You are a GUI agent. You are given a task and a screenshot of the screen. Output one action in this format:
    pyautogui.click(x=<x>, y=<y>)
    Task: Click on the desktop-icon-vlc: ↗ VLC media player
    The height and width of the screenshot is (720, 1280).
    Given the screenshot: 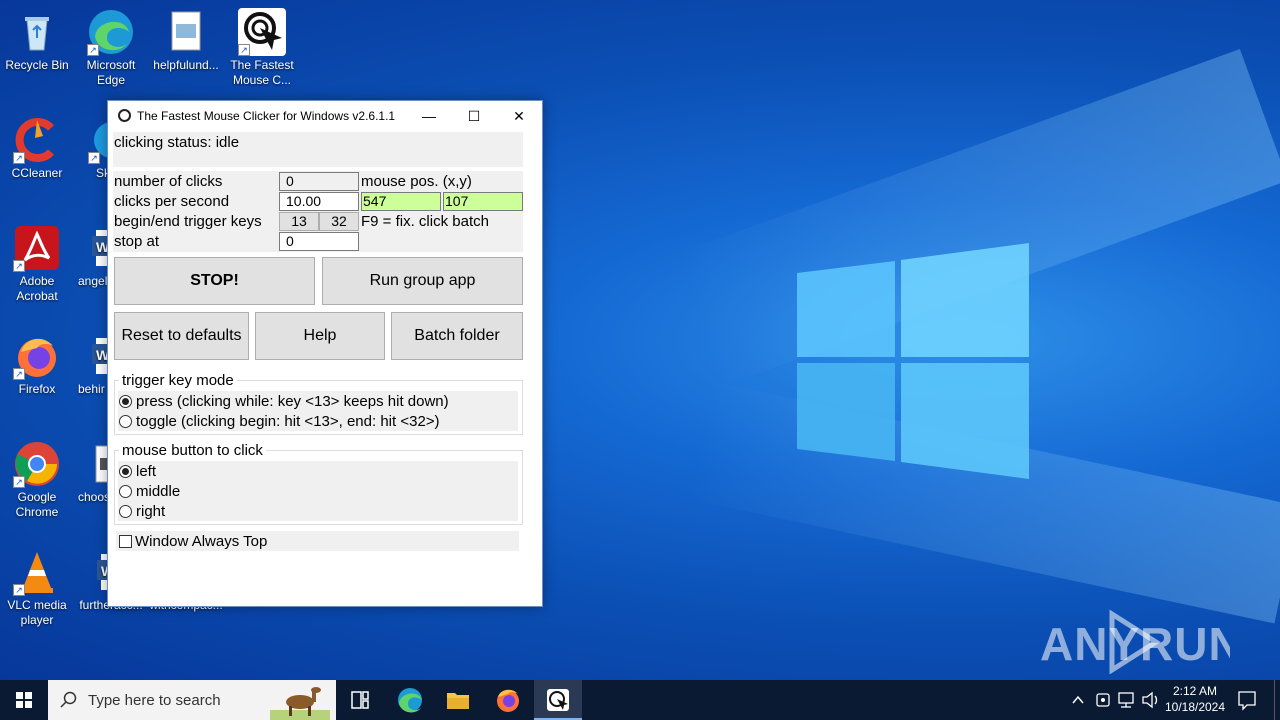 What is the action you would take?
    pyautogui.click(x=37, y=588)
    